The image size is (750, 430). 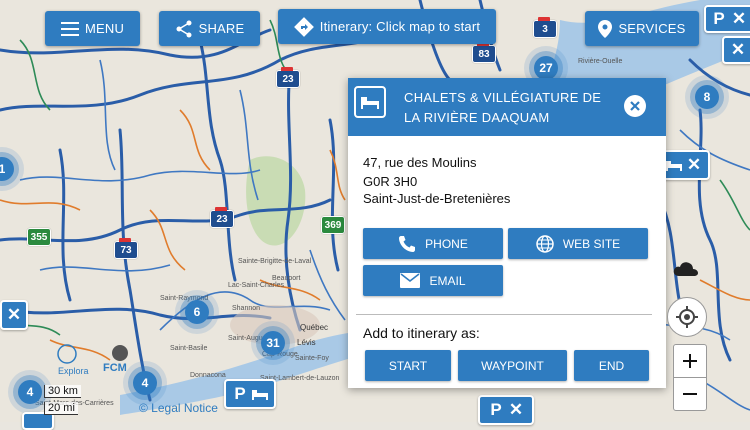 What do you see at coordinates (635, 106) in the screenshot?
I see `close-icon` at bounding box center [635, 106].